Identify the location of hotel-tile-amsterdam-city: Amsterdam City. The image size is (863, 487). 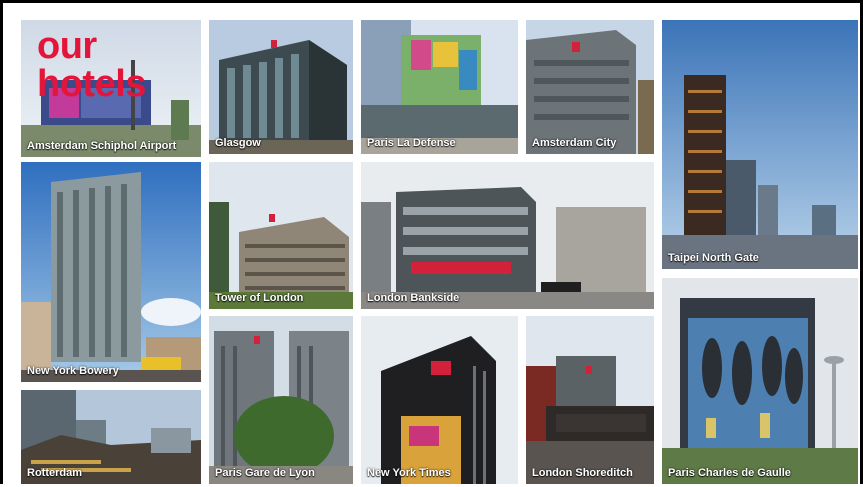
(590, 87).